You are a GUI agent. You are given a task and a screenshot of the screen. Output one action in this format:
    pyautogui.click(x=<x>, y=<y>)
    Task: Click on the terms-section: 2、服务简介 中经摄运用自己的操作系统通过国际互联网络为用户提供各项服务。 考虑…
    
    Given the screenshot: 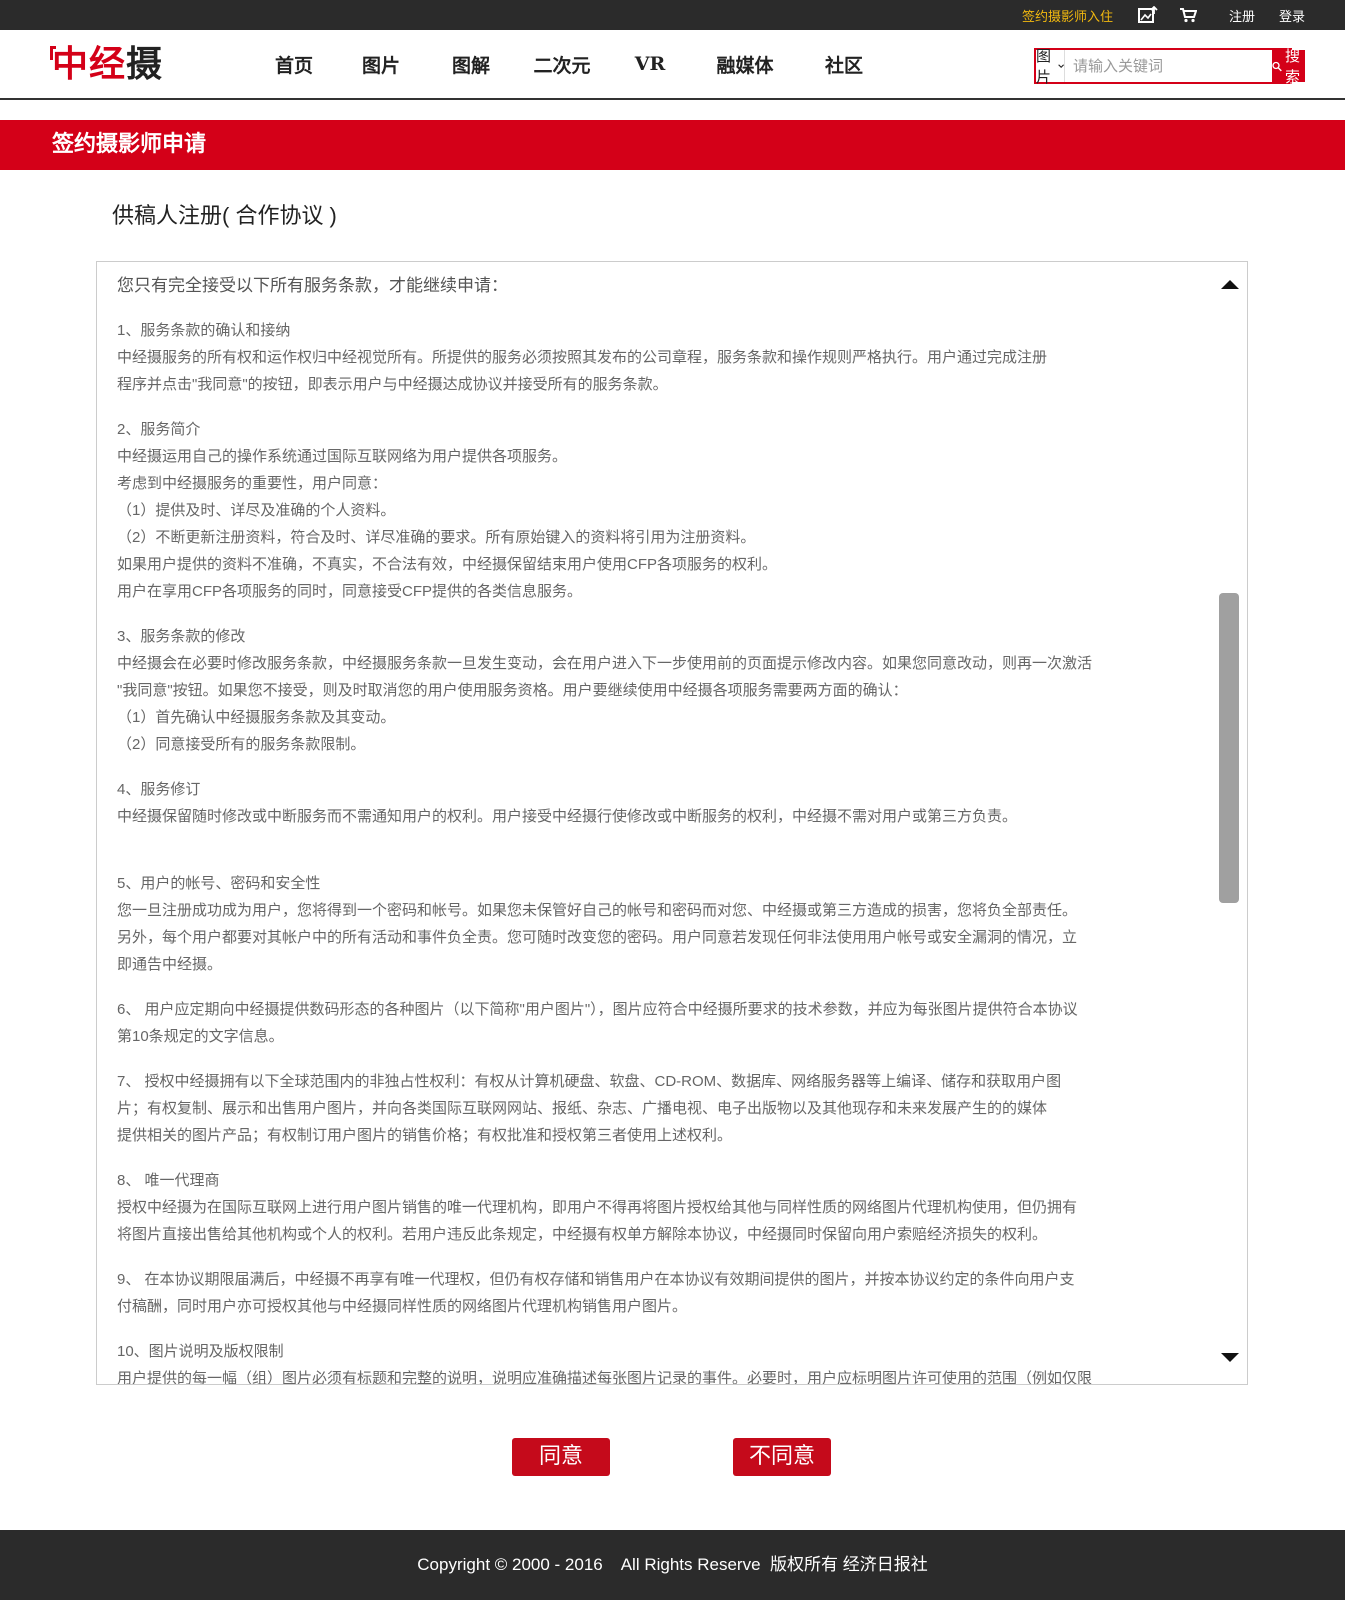 What is the action you would take?
    pyautogui.click(x=642, y=510)
    